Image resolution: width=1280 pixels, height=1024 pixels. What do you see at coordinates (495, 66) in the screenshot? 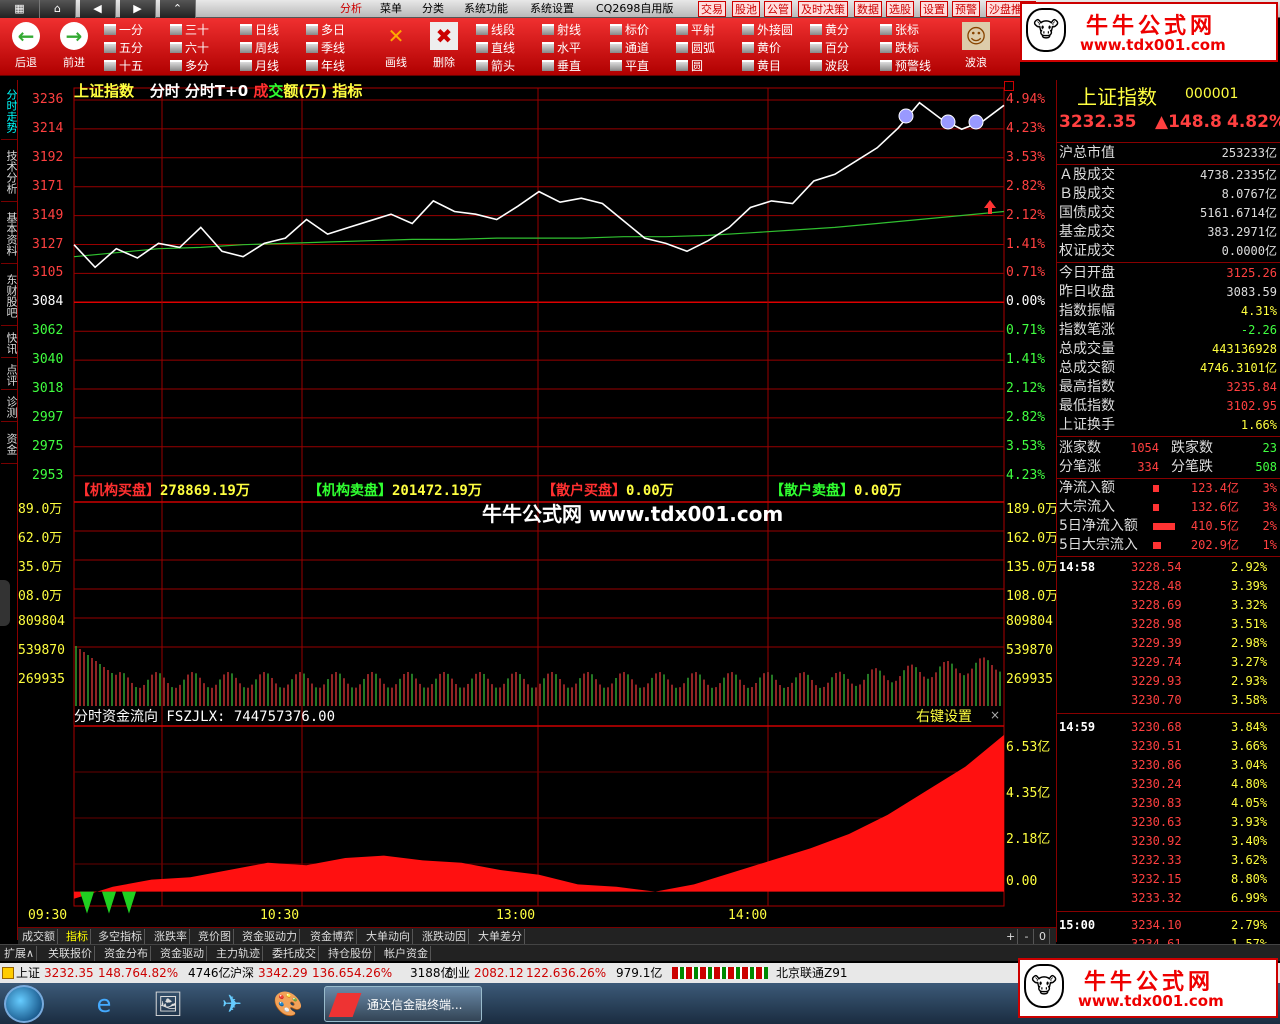
I see `tool-4-2: 箭头` at bounding box center [495, 66].